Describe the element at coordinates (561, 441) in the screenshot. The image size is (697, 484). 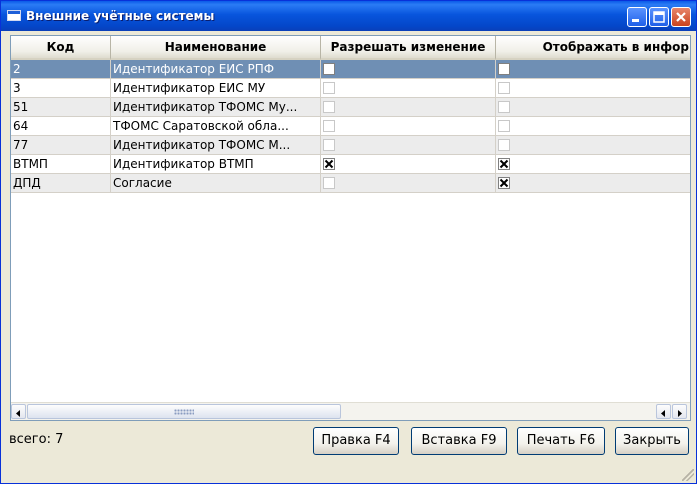
I see `print-button: Печать F6` at that location.